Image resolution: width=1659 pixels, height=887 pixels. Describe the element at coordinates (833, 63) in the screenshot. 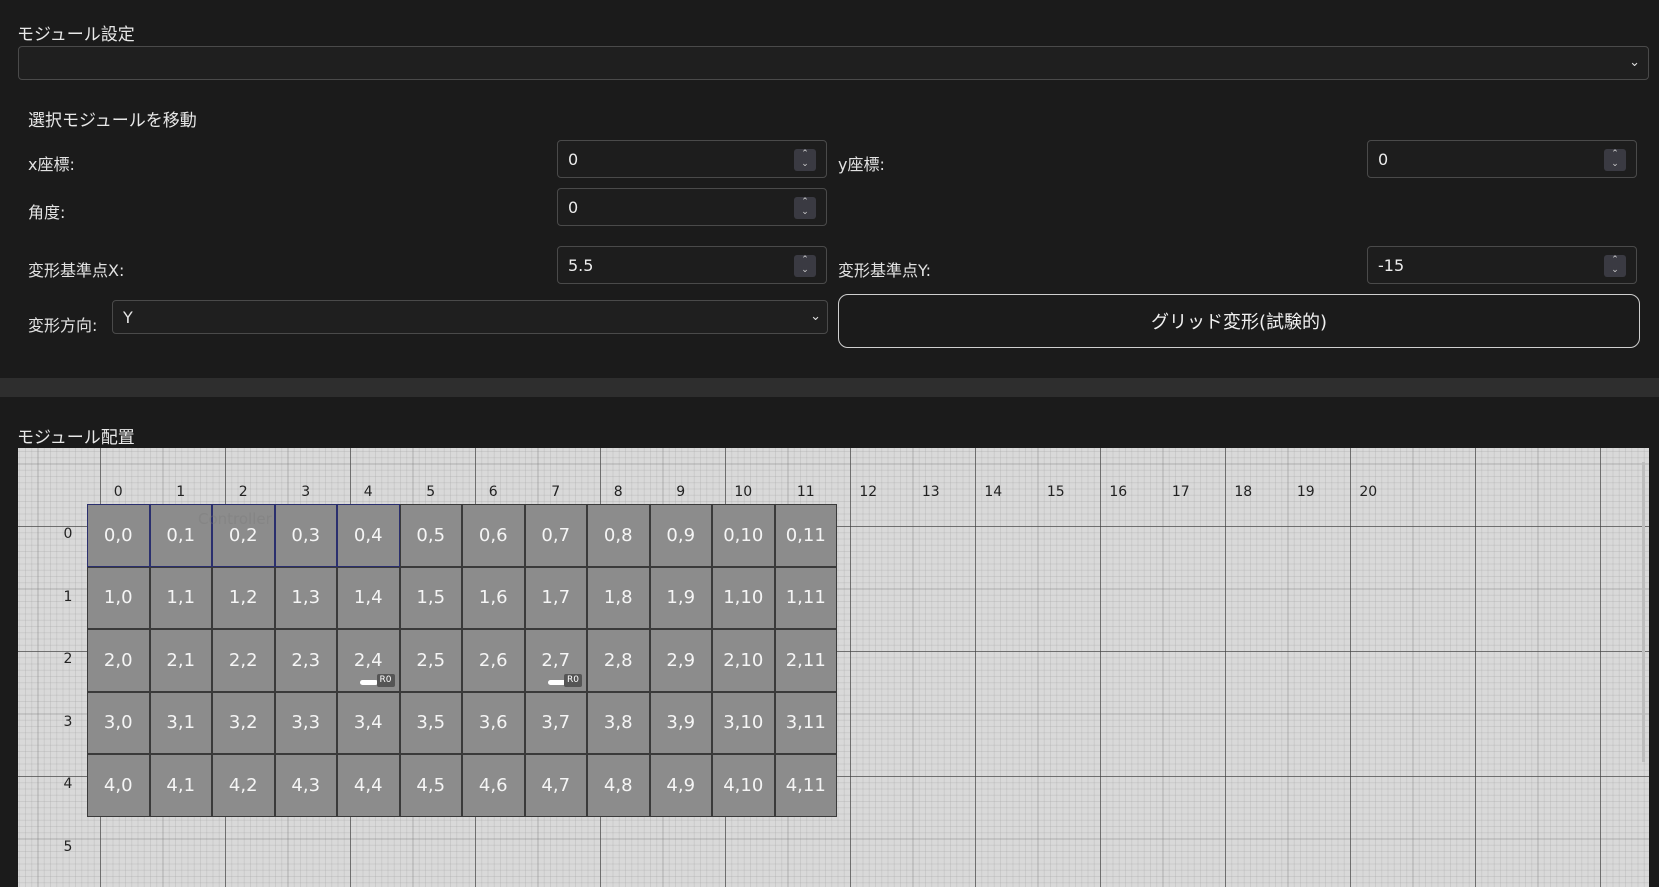

I see `module-select: ⌄` at that location.